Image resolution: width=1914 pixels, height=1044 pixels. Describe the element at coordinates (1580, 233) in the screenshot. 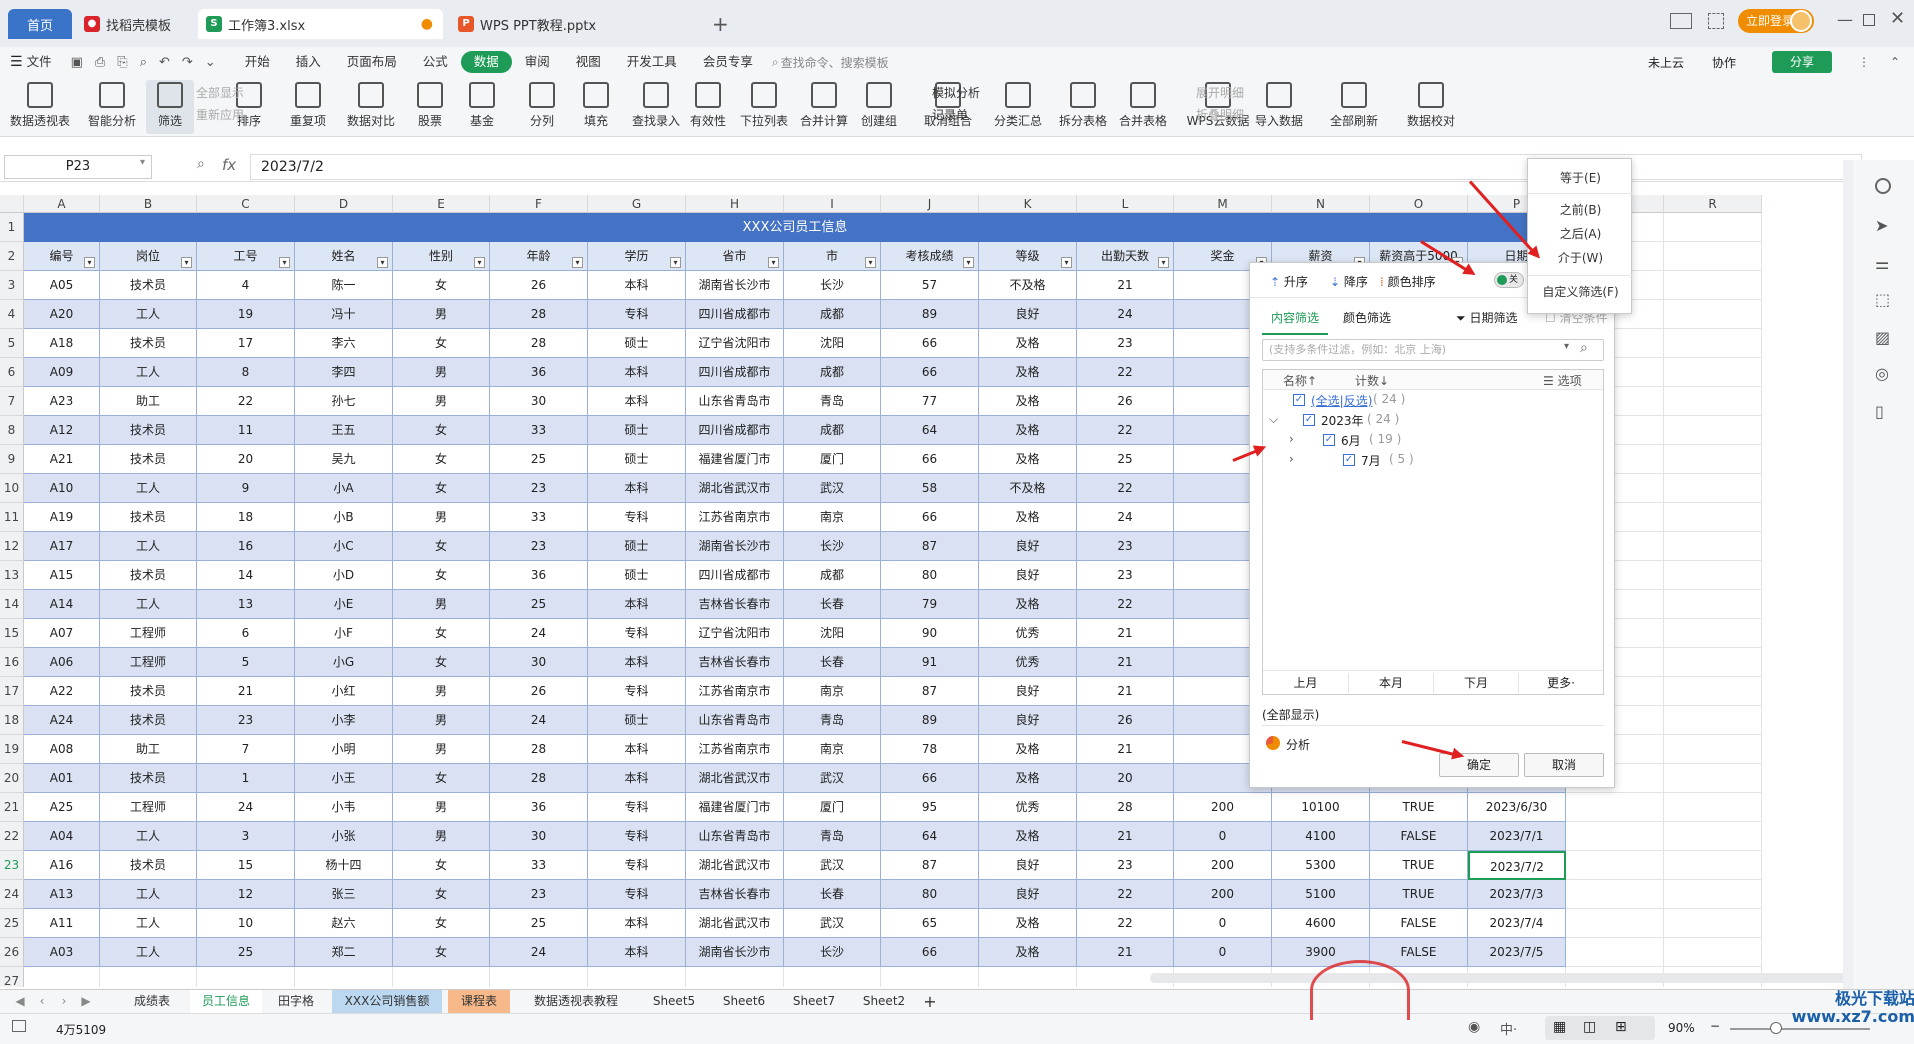

I see `date-menu-item: 之后(A)` at that location.